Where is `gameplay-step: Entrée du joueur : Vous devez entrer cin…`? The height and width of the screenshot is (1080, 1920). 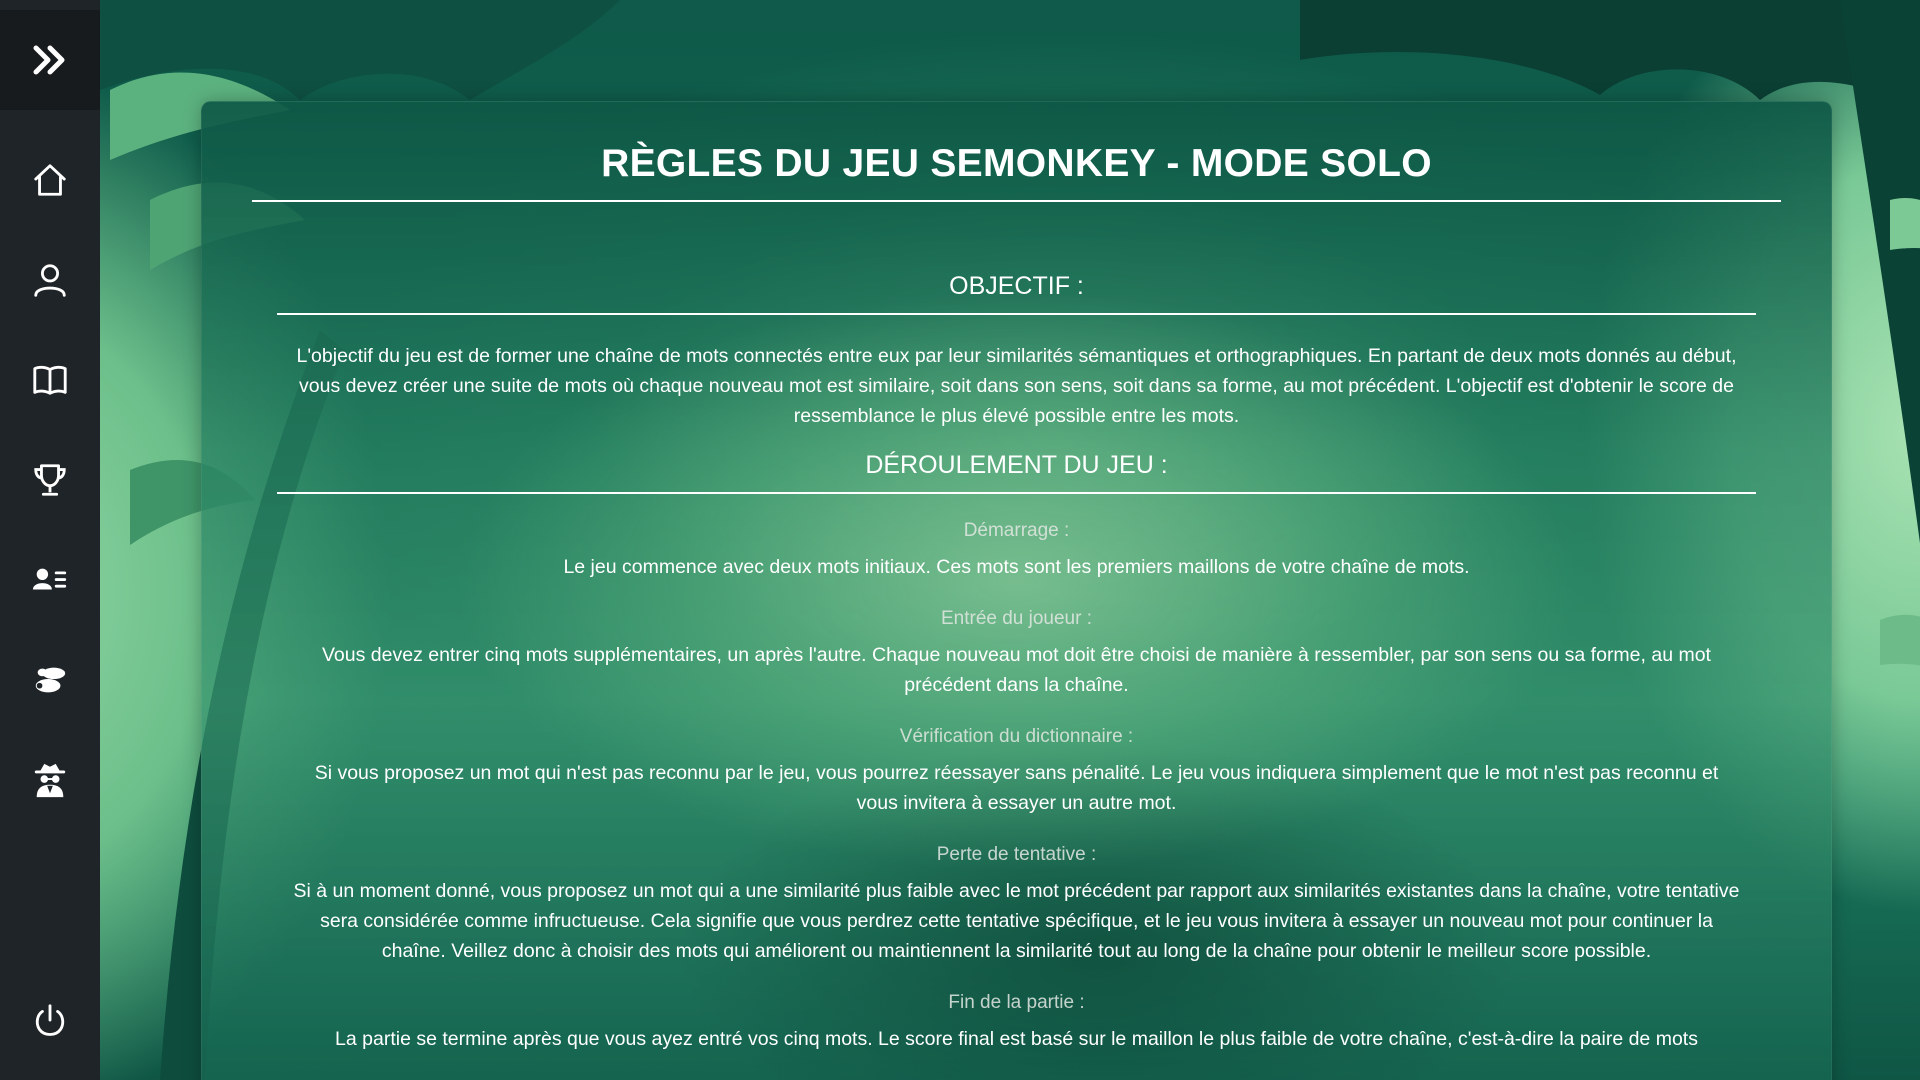 gameplay-step: Entrée du joueur : Vous devez entrer cin… is located at coordinates (1016, 654).